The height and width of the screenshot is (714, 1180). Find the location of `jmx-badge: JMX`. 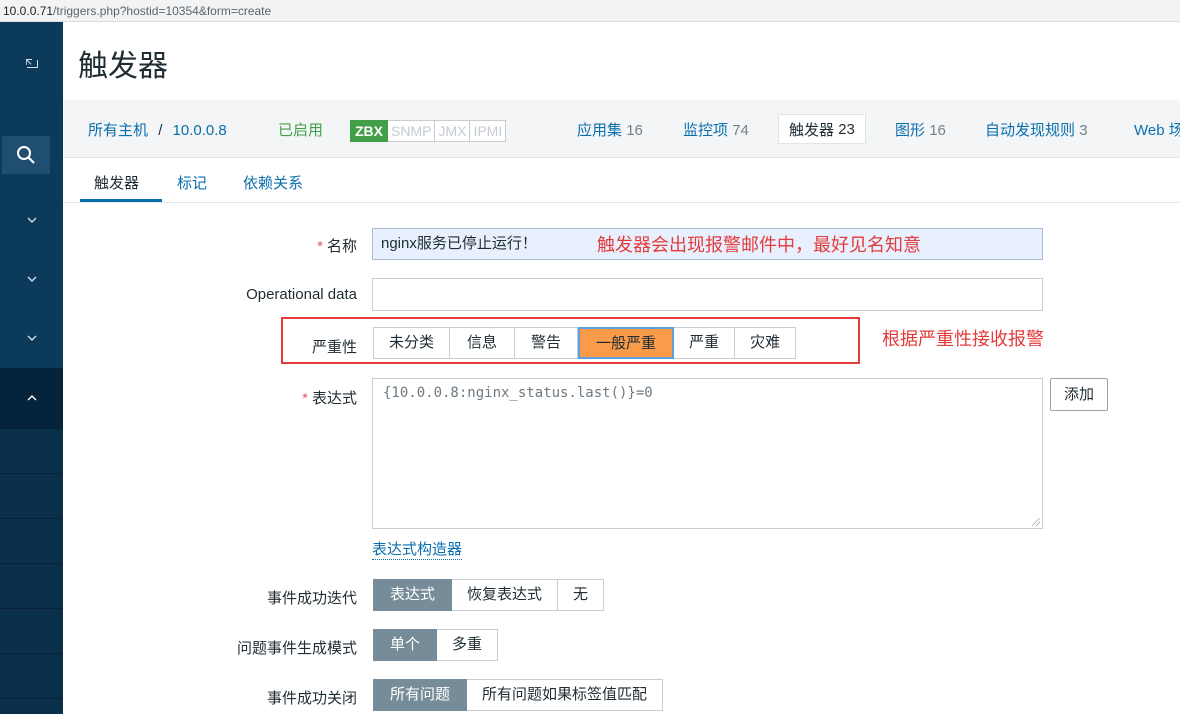

jmx-badge: JMX is located at coordinates (453, 131).